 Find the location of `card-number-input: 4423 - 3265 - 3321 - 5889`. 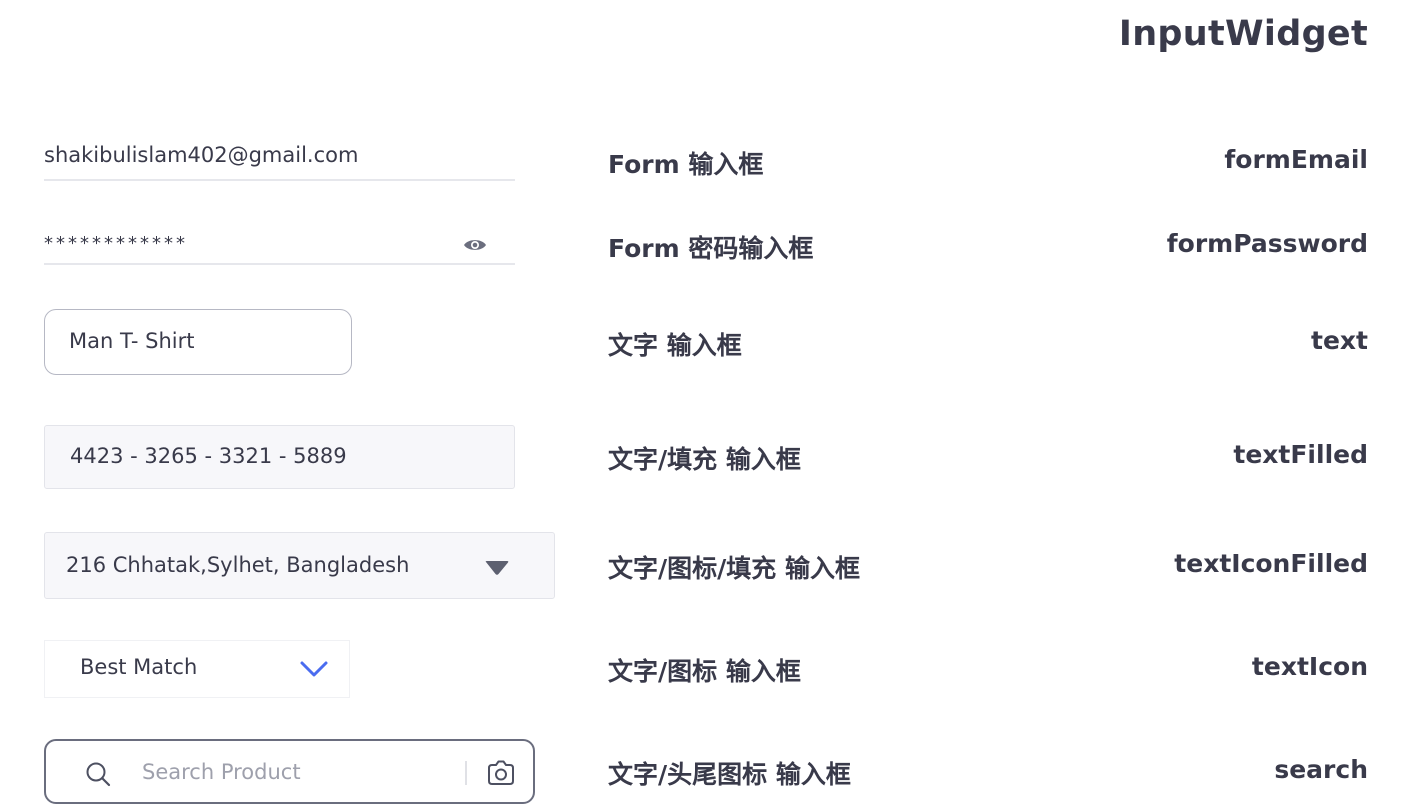

card-number-input: 4423 - 3265 - 3321 - 5889 is located at coordinates (279, 457).